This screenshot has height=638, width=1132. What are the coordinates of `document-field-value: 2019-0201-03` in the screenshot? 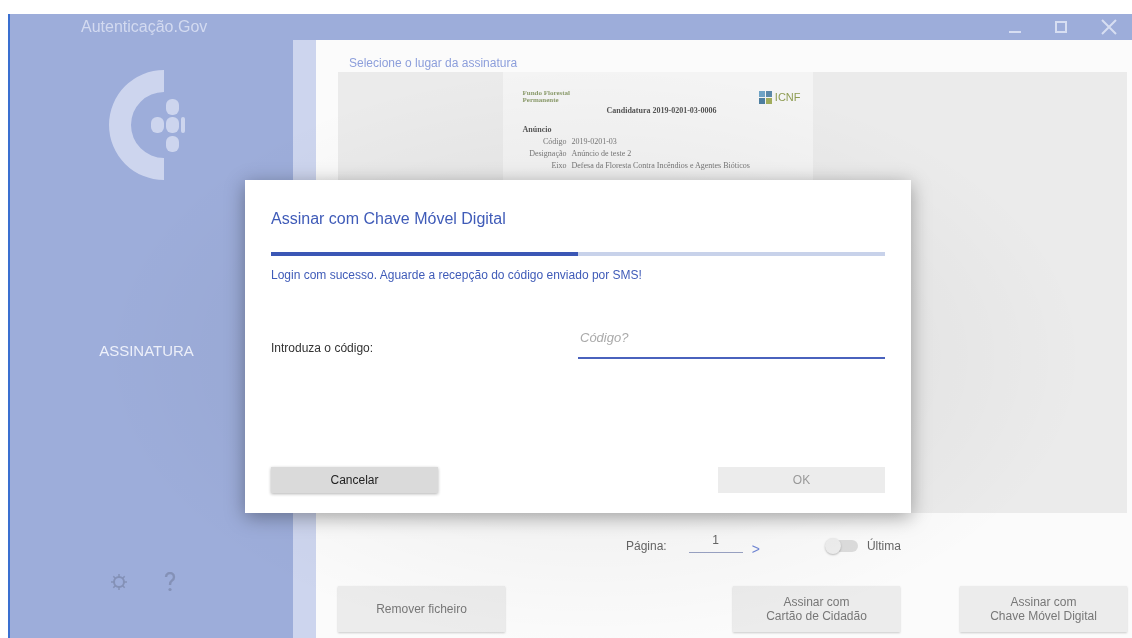 It's located at (594, 141).